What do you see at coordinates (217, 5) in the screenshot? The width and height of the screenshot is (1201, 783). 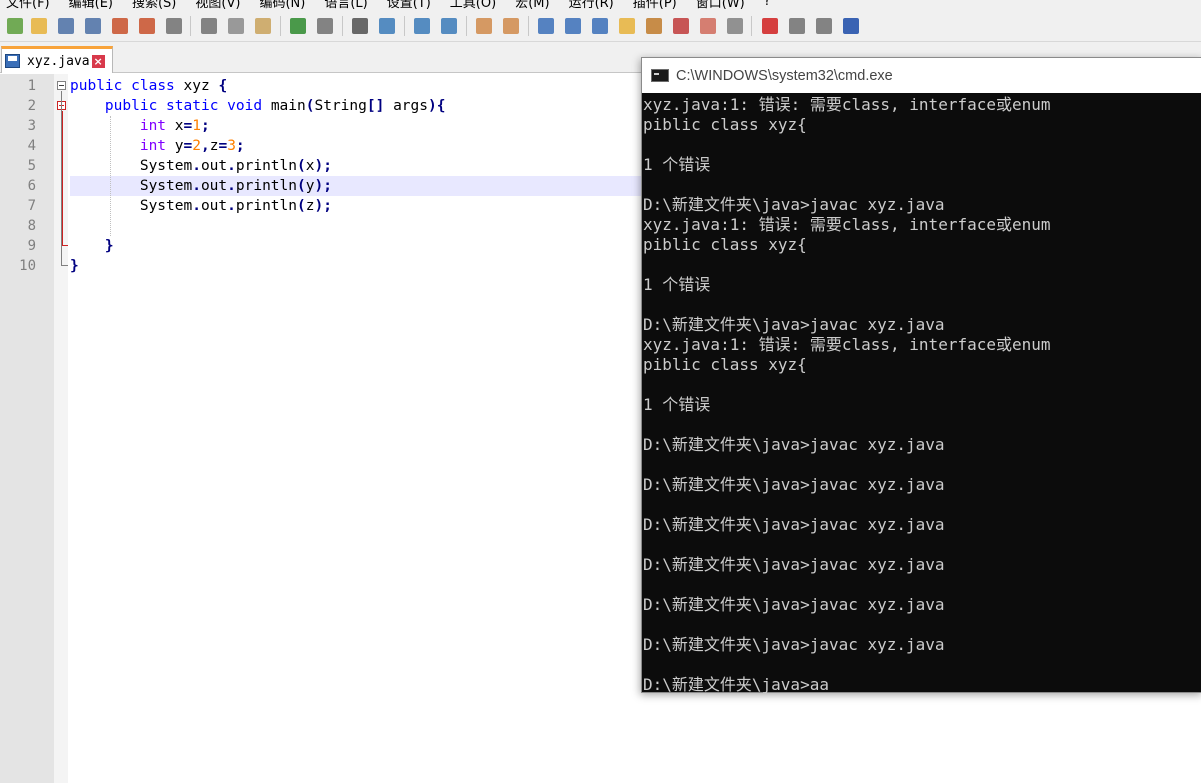 I see `menu-item-3: 视图(V)` at bounding box center [217, 5].